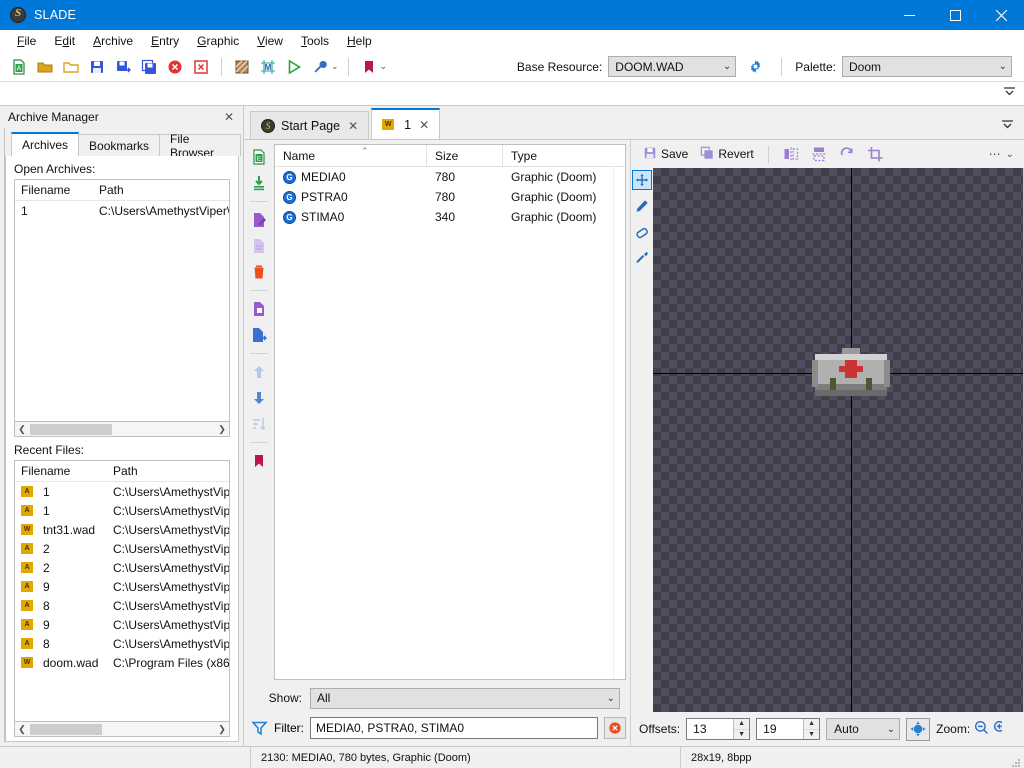 Image resolution: width=1024 pixels, height=768 pixels. Describe the element at coordinates (123, 67) in the screenshot. I see `save-as-icon` at that location.